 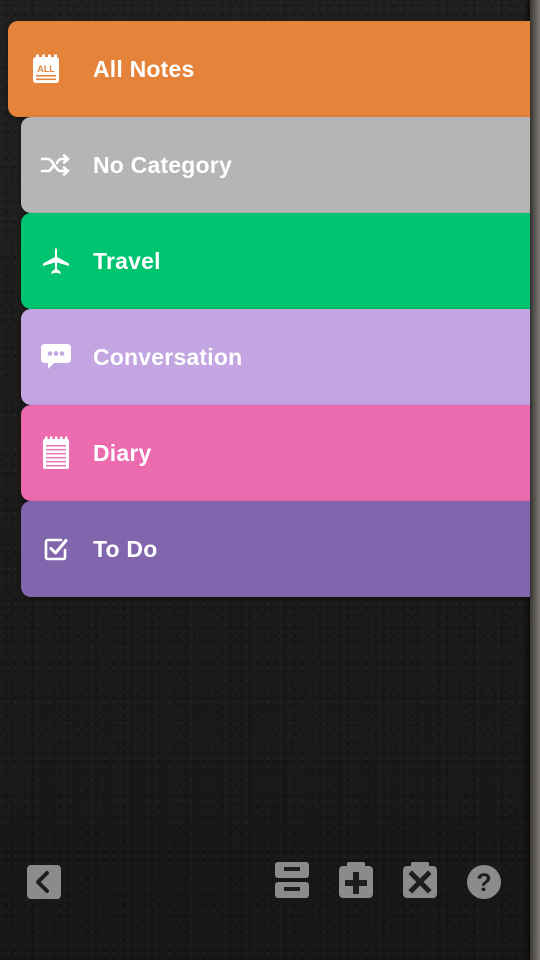 I want to click on page-edge, so click(x=535, y=480).